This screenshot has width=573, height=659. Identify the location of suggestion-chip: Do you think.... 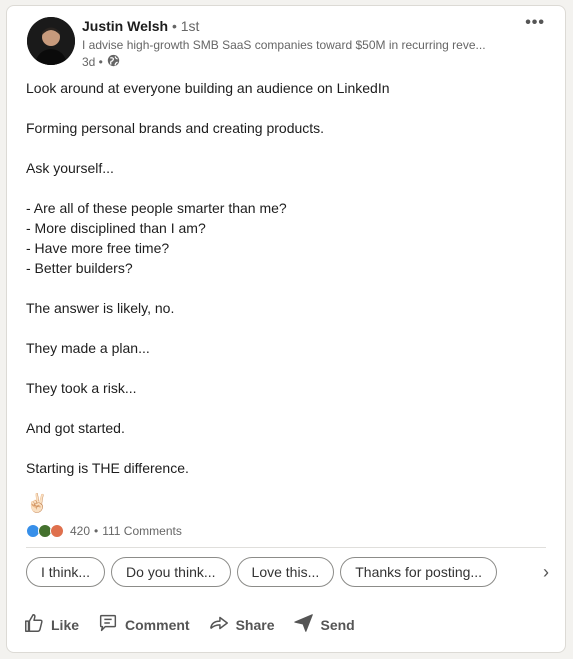
(171, 572).